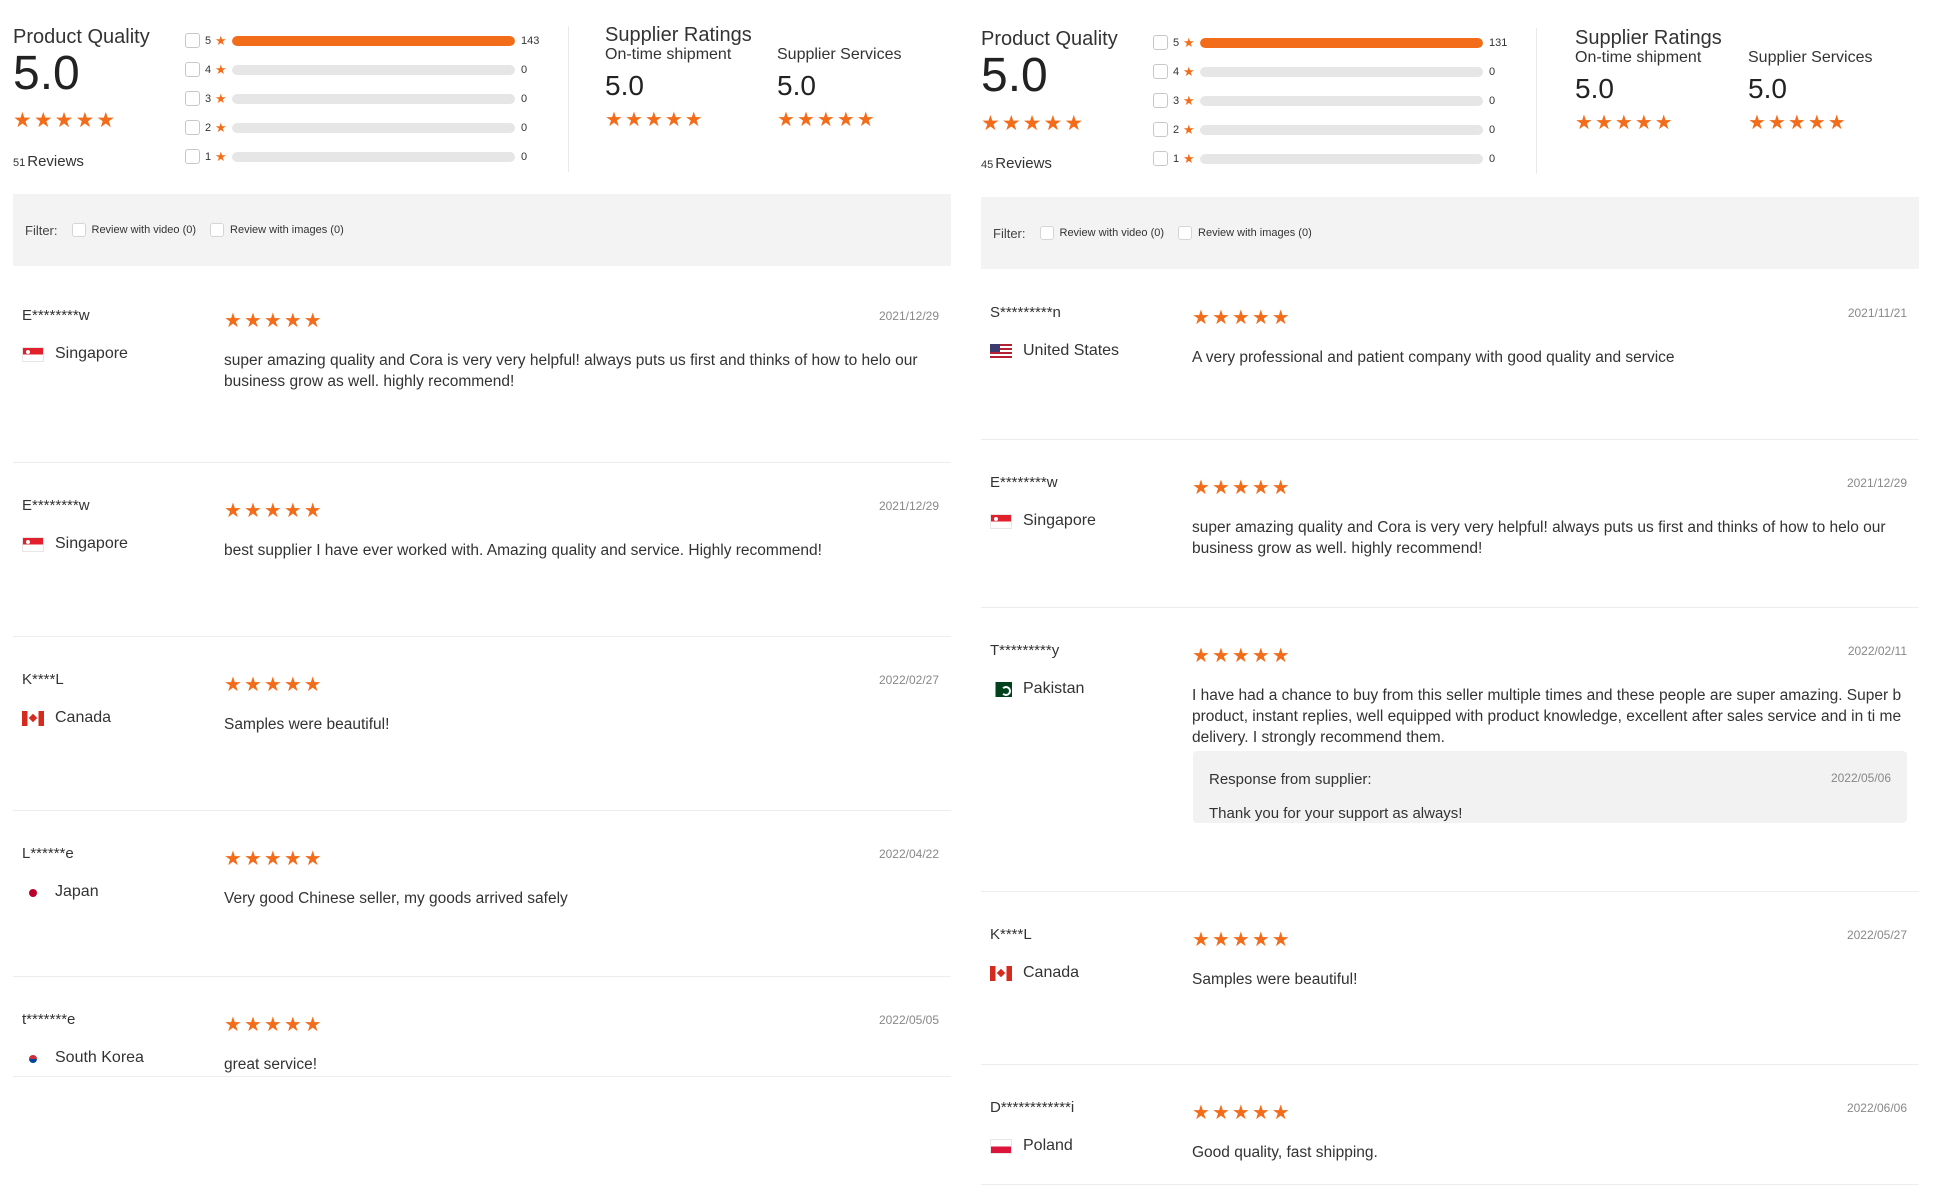 This screenshot has height=1203, width=1936. I want to click on rating-filter-row: 5 ★ 131, so click(1340, 42).